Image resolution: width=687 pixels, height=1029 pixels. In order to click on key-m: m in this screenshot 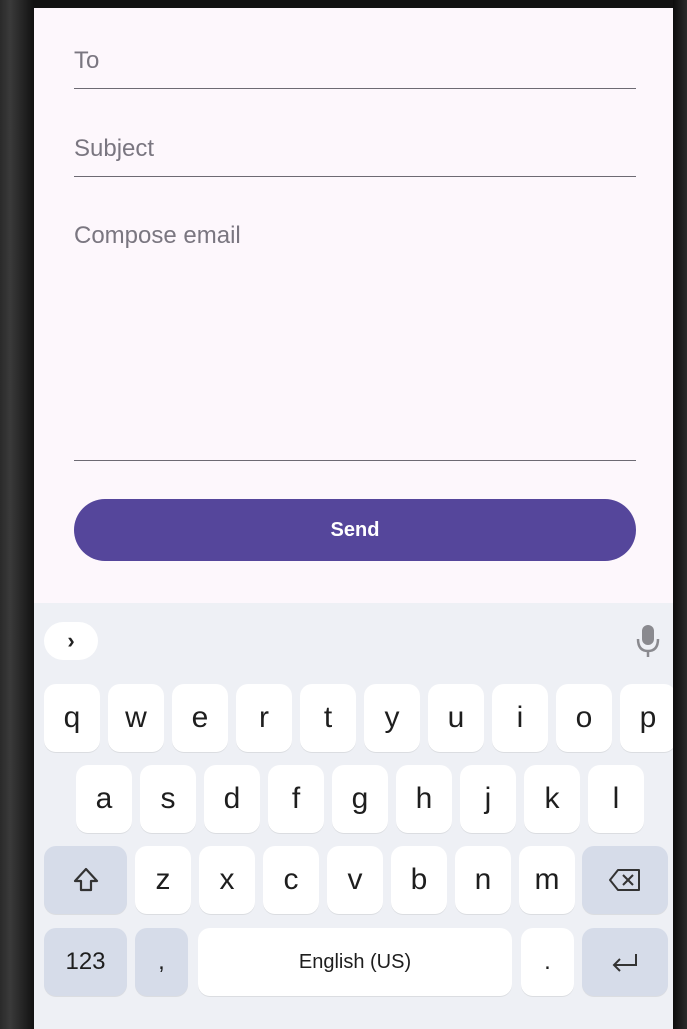, I will do `click(547, 880)`.